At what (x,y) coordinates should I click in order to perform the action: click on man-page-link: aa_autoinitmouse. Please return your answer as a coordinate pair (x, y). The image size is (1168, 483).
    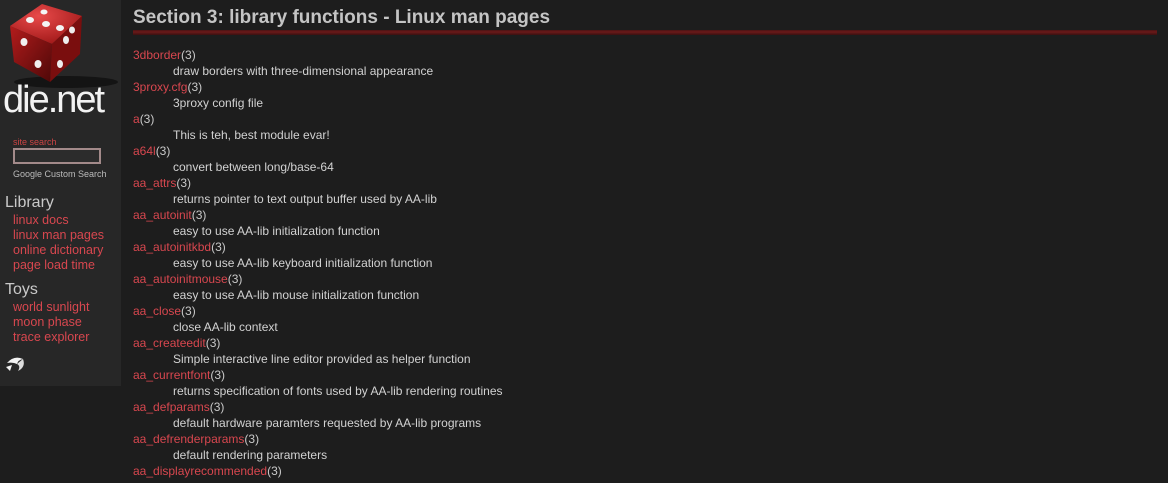
    Looking at the image, I should click on (180, 279).